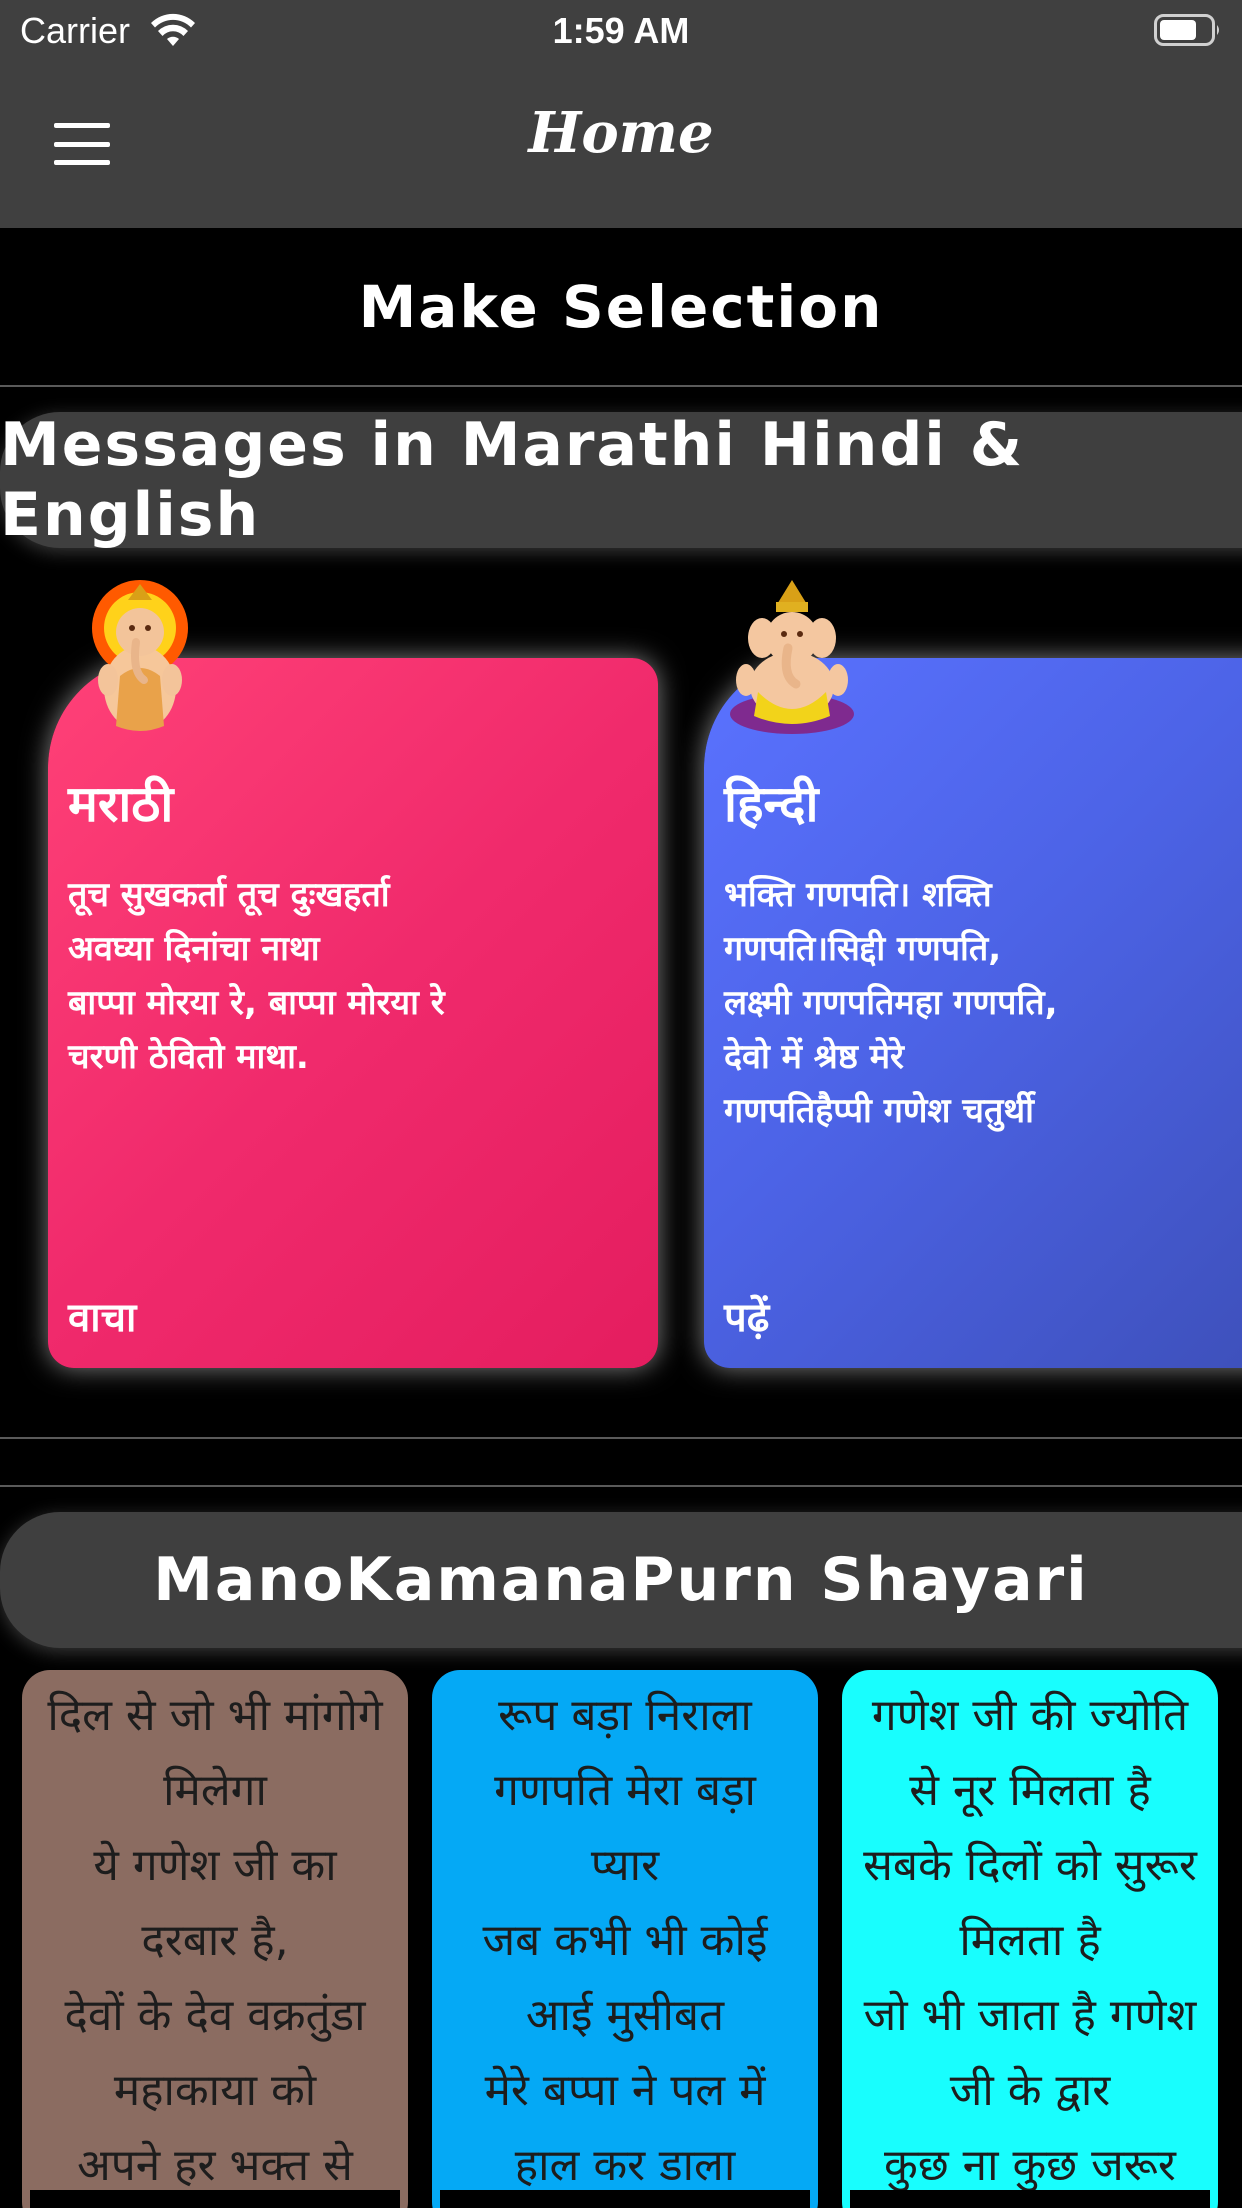 The width and height of the screenshot is (1242, 2208). I want to click on marathi-card-title: मराठी, so click(121, 804).